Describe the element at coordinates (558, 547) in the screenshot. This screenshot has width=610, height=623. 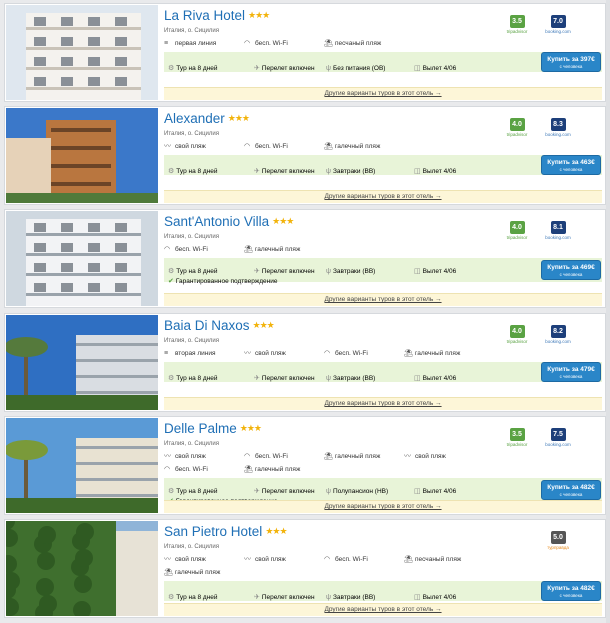
I see `rating-source: турправда` at that location.